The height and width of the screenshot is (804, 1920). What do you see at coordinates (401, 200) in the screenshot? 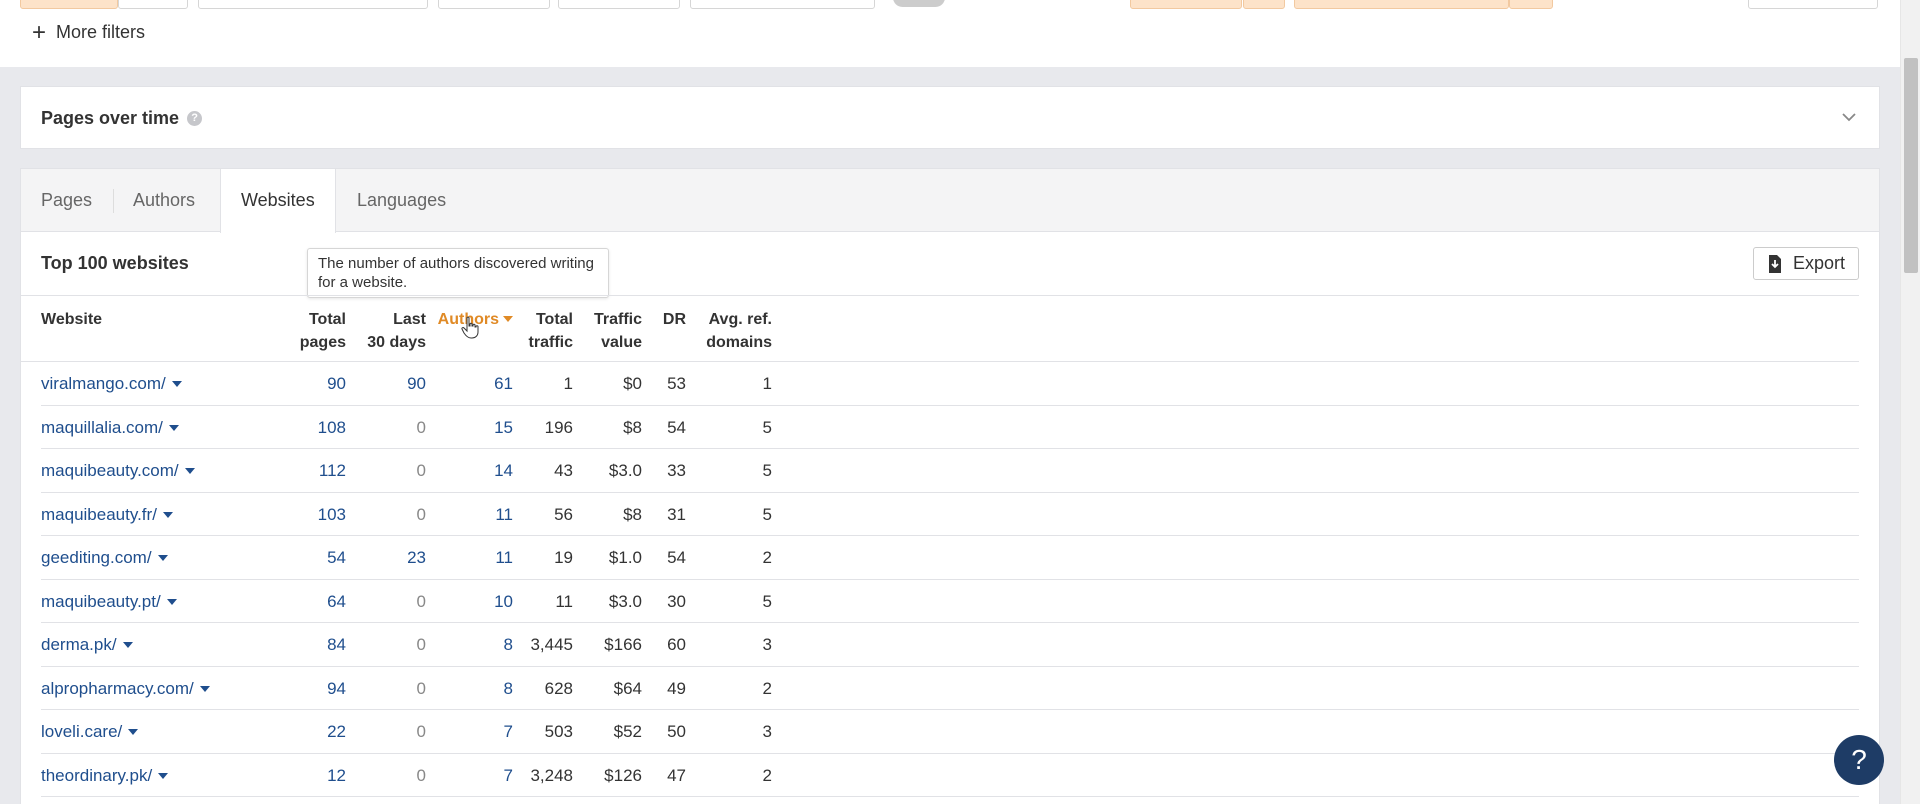
I see `tab-languages: Languages` at bounding box center [401, 200].